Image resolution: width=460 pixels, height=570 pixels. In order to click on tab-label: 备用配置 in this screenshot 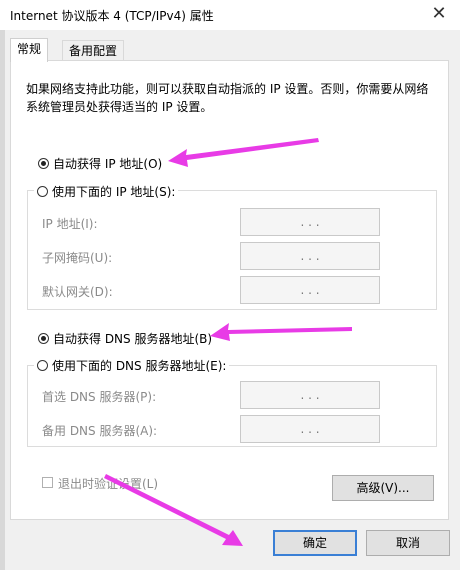, I will do `click(93, 51)`.